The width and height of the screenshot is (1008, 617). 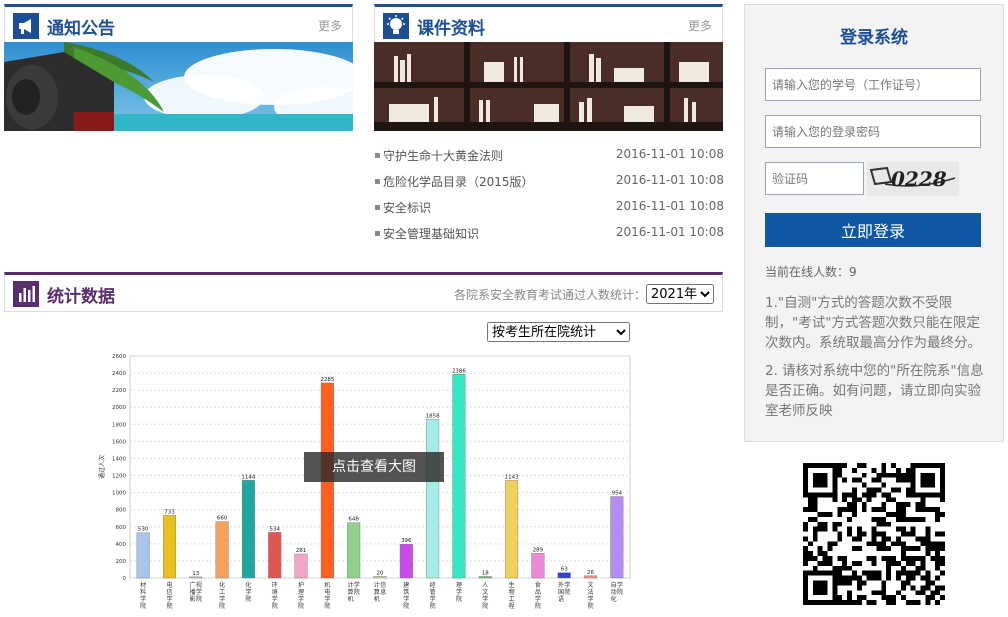 What do you see at coordinates (81, 29) in the screenshot?
I see `notice-title: 通知公告` at bounding box center [81, 29].